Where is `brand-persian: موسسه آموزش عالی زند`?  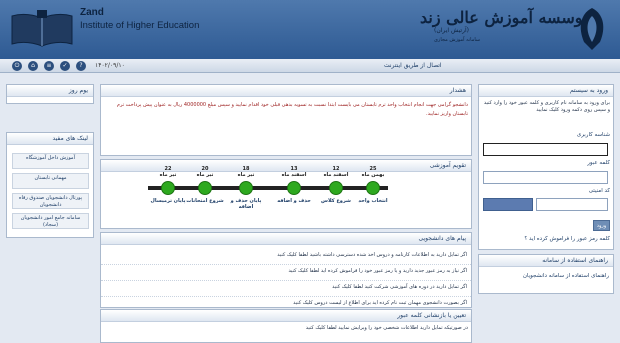
brand-persian: موسسه آموزش عالی زند is located at coordinates (506, 17).